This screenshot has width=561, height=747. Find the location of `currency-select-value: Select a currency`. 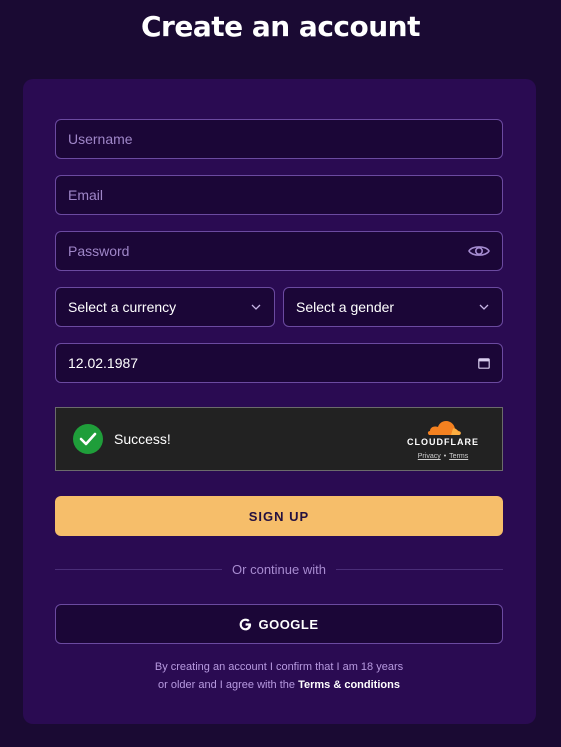

currency-select-value: Select a currency is located at coordinates (122, 307).